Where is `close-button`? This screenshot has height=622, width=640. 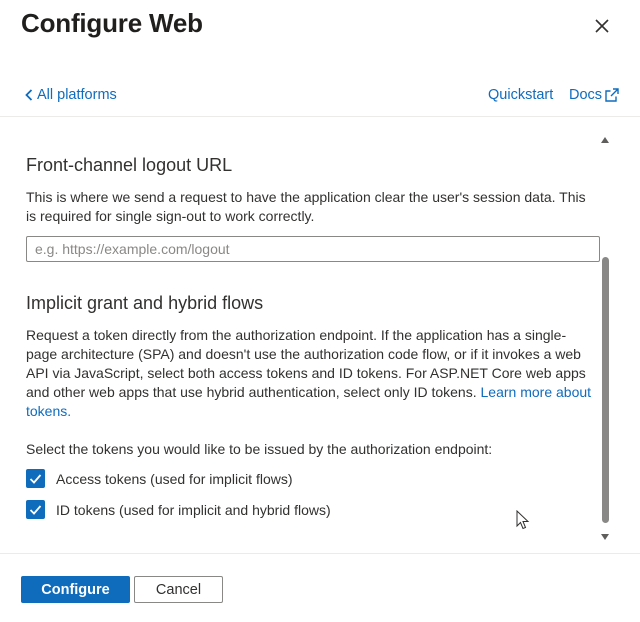
close-button is located at coordinates (602, 26).